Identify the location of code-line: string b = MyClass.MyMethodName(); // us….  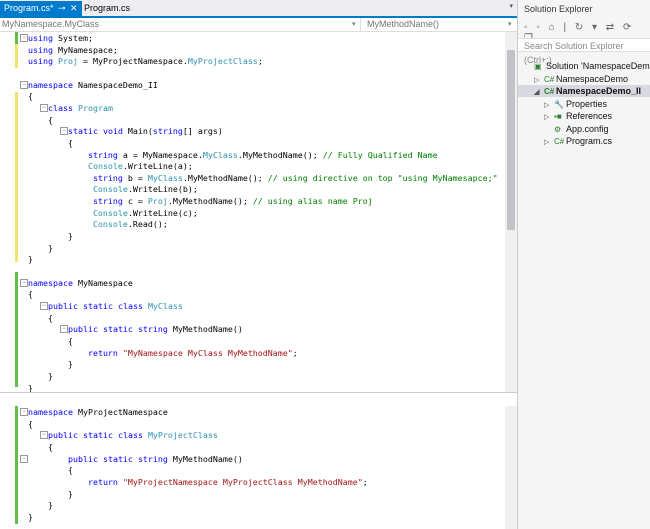
(263, 178).